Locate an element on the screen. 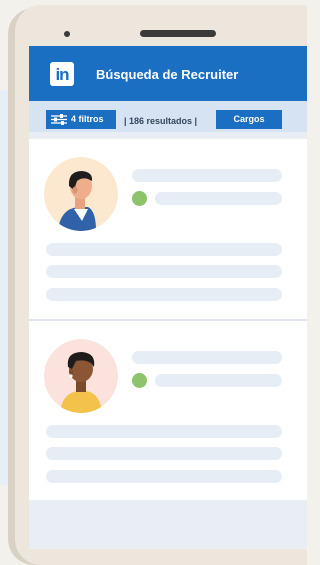  page-title: Búsqueda de Recruiter is located at coordinates (167, 74).